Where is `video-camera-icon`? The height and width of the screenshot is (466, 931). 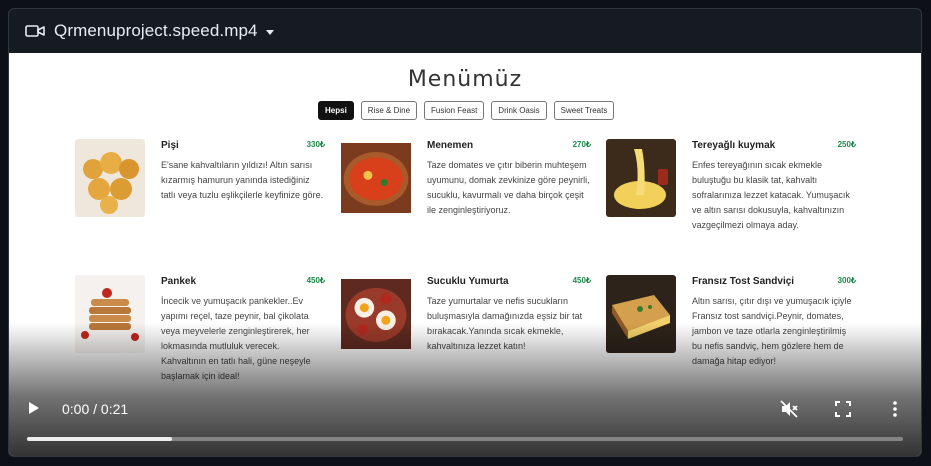 video-camera-icon is located at coordinates (35, 31).